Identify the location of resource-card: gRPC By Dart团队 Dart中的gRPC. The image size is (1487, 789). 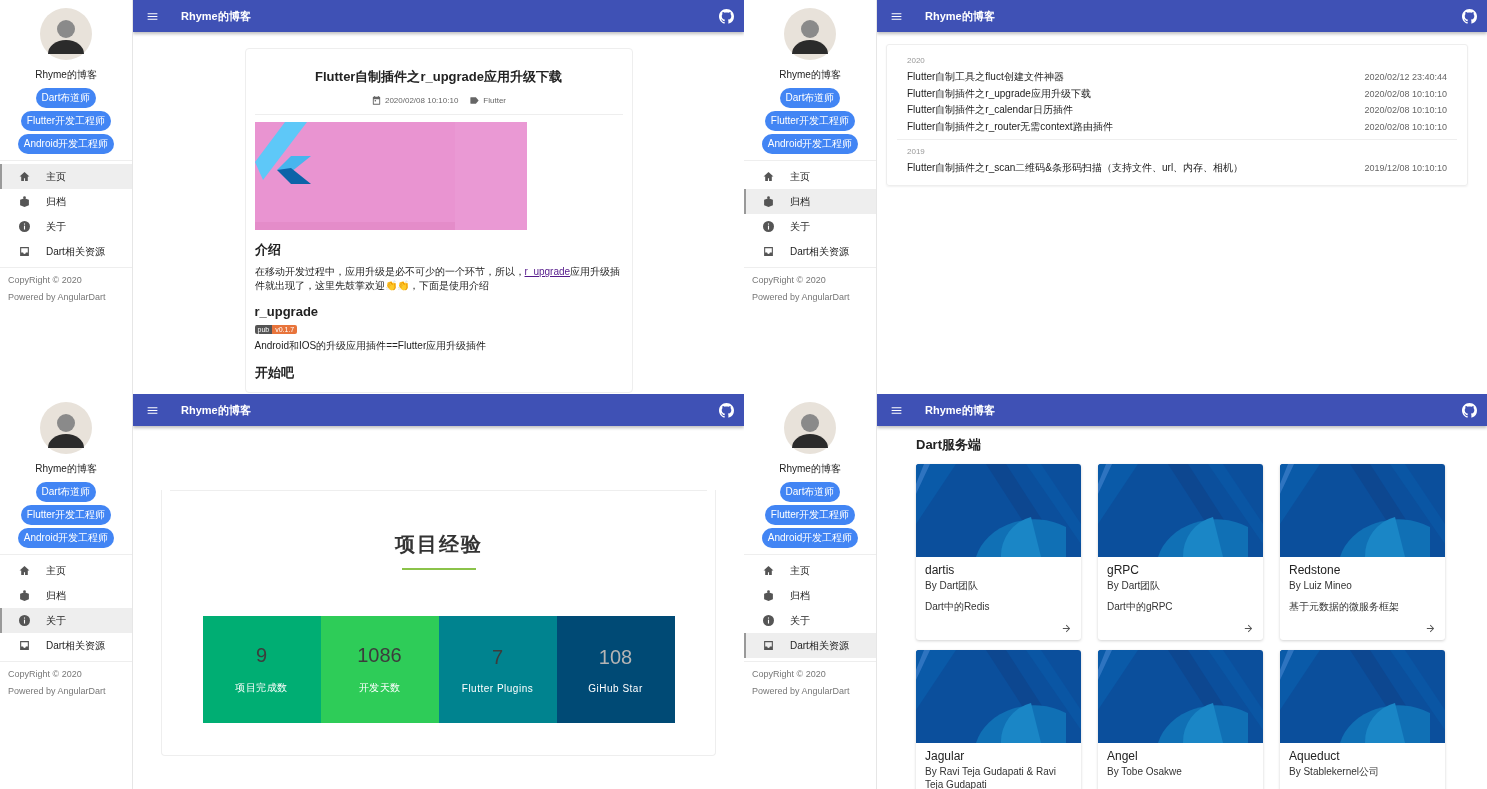
(1180, 552).